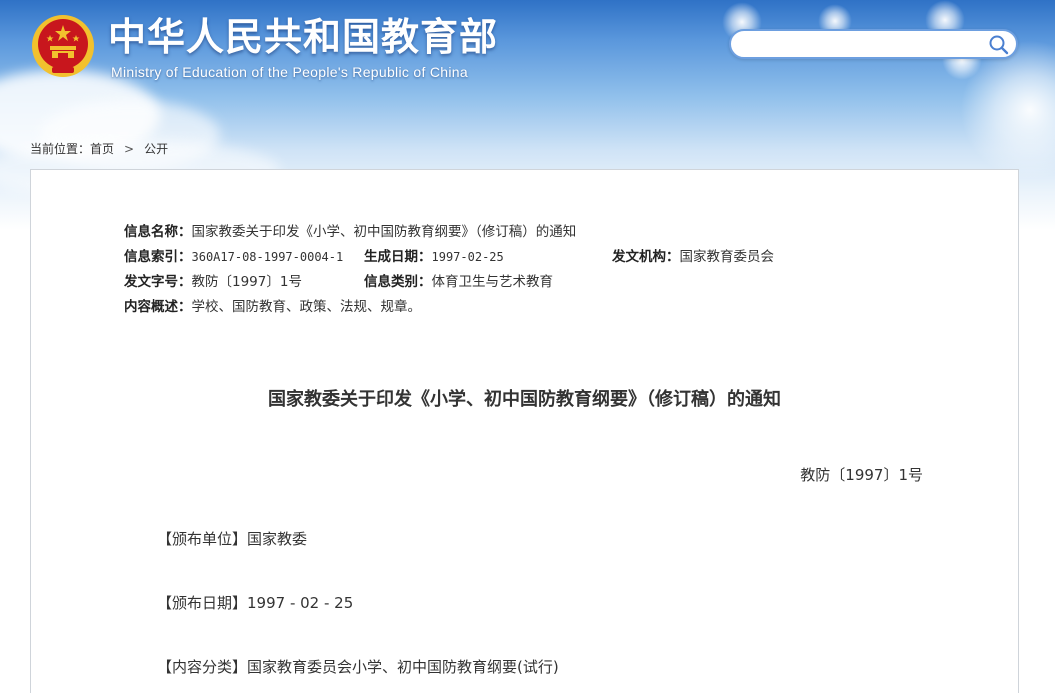  Describe the element at coordinates (102, 148) in the screenshot. I see `breadcrumb-home-link: 首页` at that location.